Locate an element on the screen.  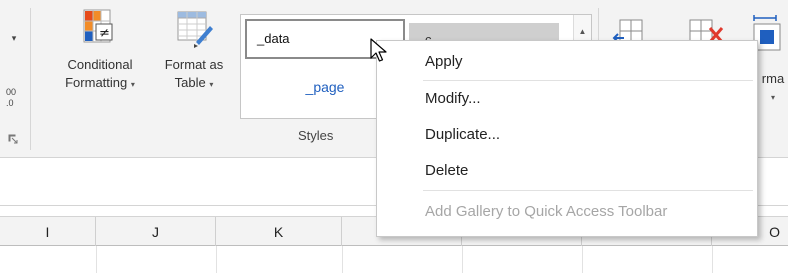
column-header-k: K is located at coordinates (279, 232).